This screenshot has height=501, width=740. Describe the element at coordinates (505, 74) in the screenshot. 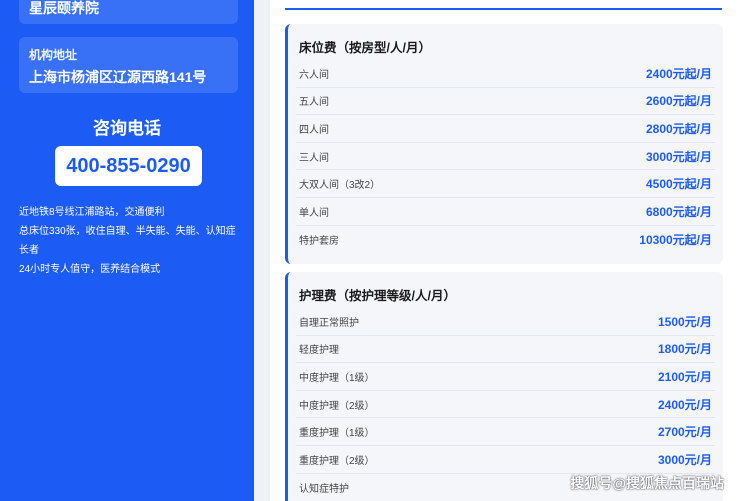

I see `table-row: 六人间 2400元起/月` at that location.